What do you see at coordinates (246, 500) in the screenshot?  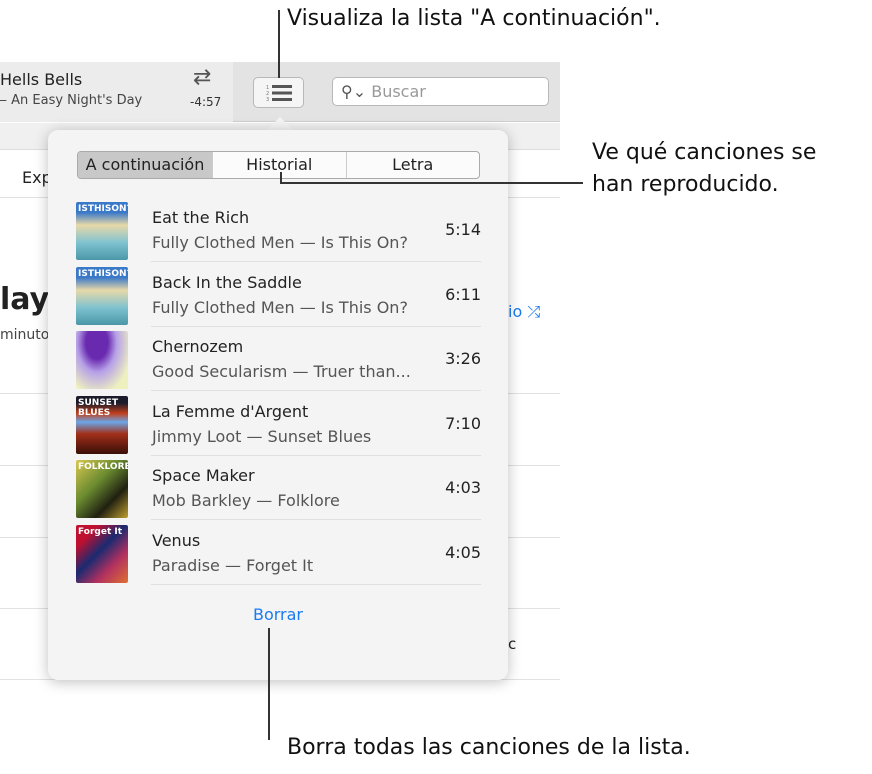 I see `song-artist-album: Mob Barkley — Folklore` at bounding box center [246, 500].